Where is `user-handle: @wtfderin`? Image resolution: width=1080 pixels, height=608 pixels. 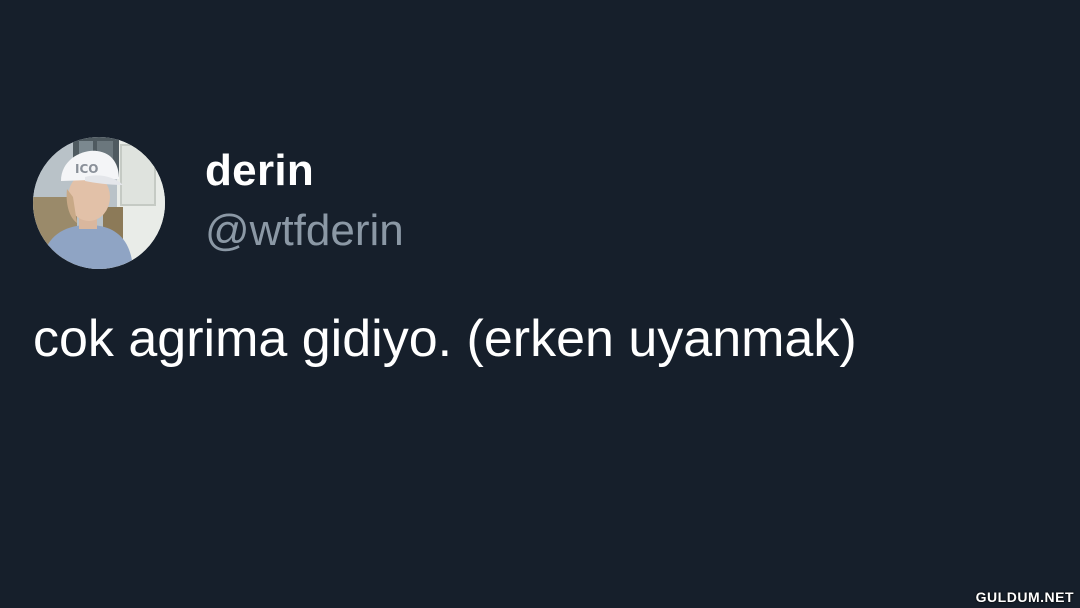
user-handle: @wtfderin is located at coordinates (304, 231).